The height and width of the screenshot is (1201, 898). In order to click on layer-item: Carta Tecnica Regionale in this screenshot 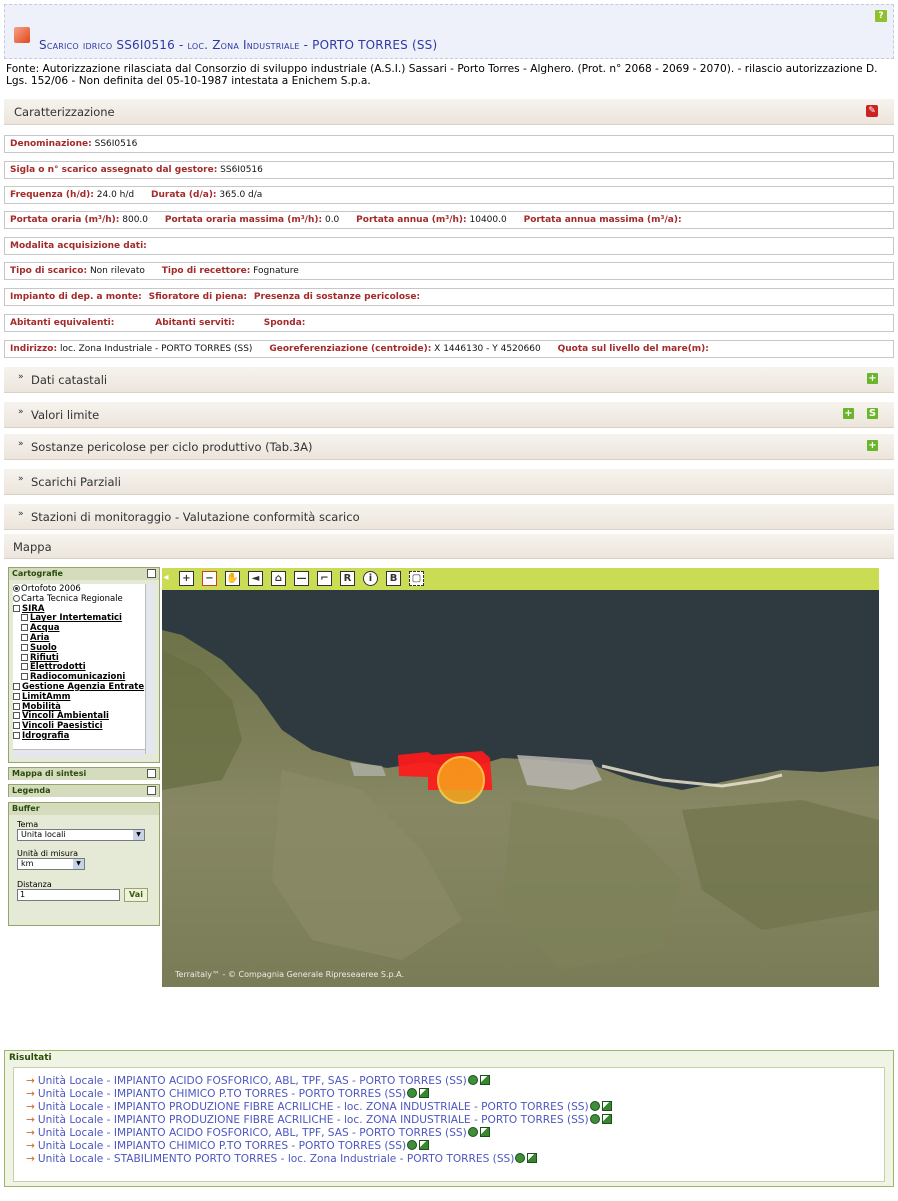, I will do `click(79, 599)`.